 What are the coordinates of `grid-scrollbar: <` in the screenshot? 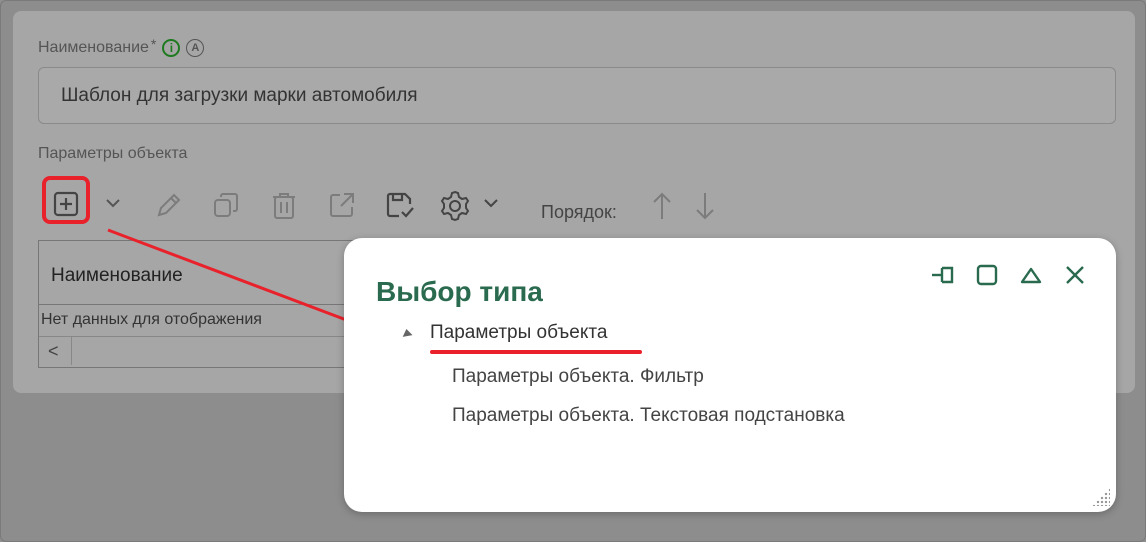 It's located at (203, 352).